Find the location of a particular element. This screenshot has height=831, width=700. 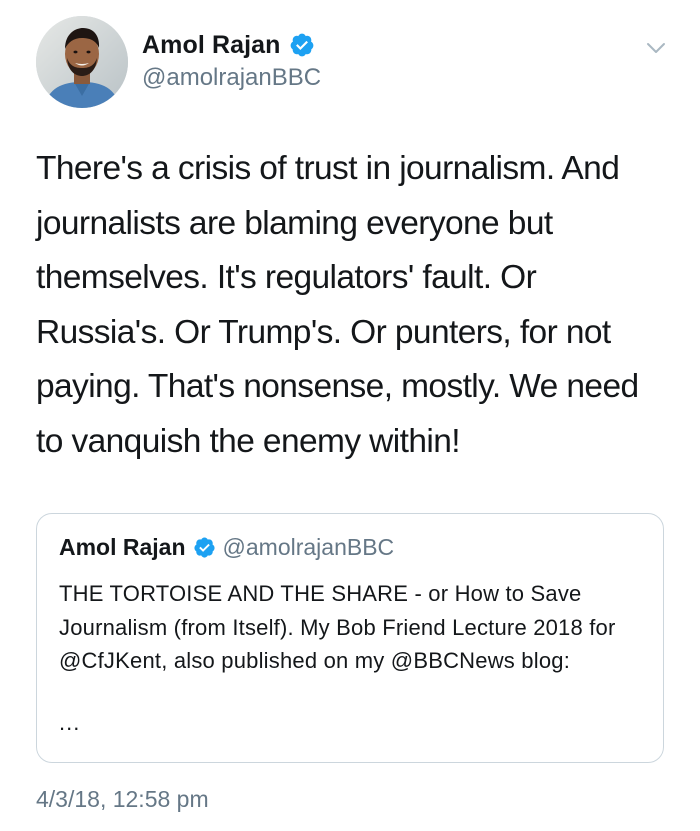

chevron-down-icon is located at coordinates (656, 48).